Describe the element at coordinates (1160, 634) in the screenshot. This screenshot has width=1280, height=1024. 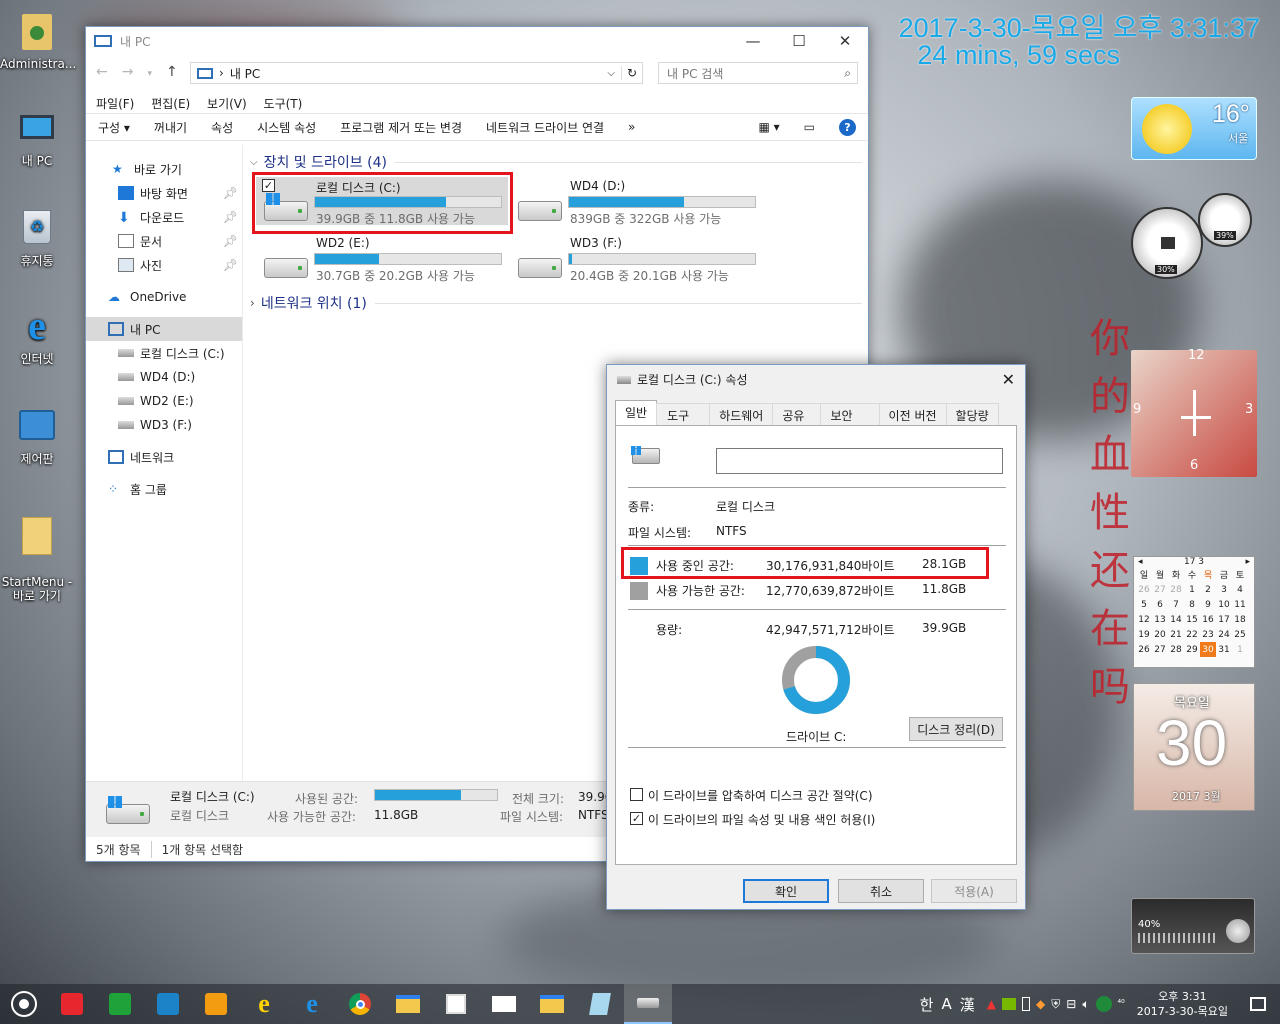
I see `calendar-day: 20` at that location.